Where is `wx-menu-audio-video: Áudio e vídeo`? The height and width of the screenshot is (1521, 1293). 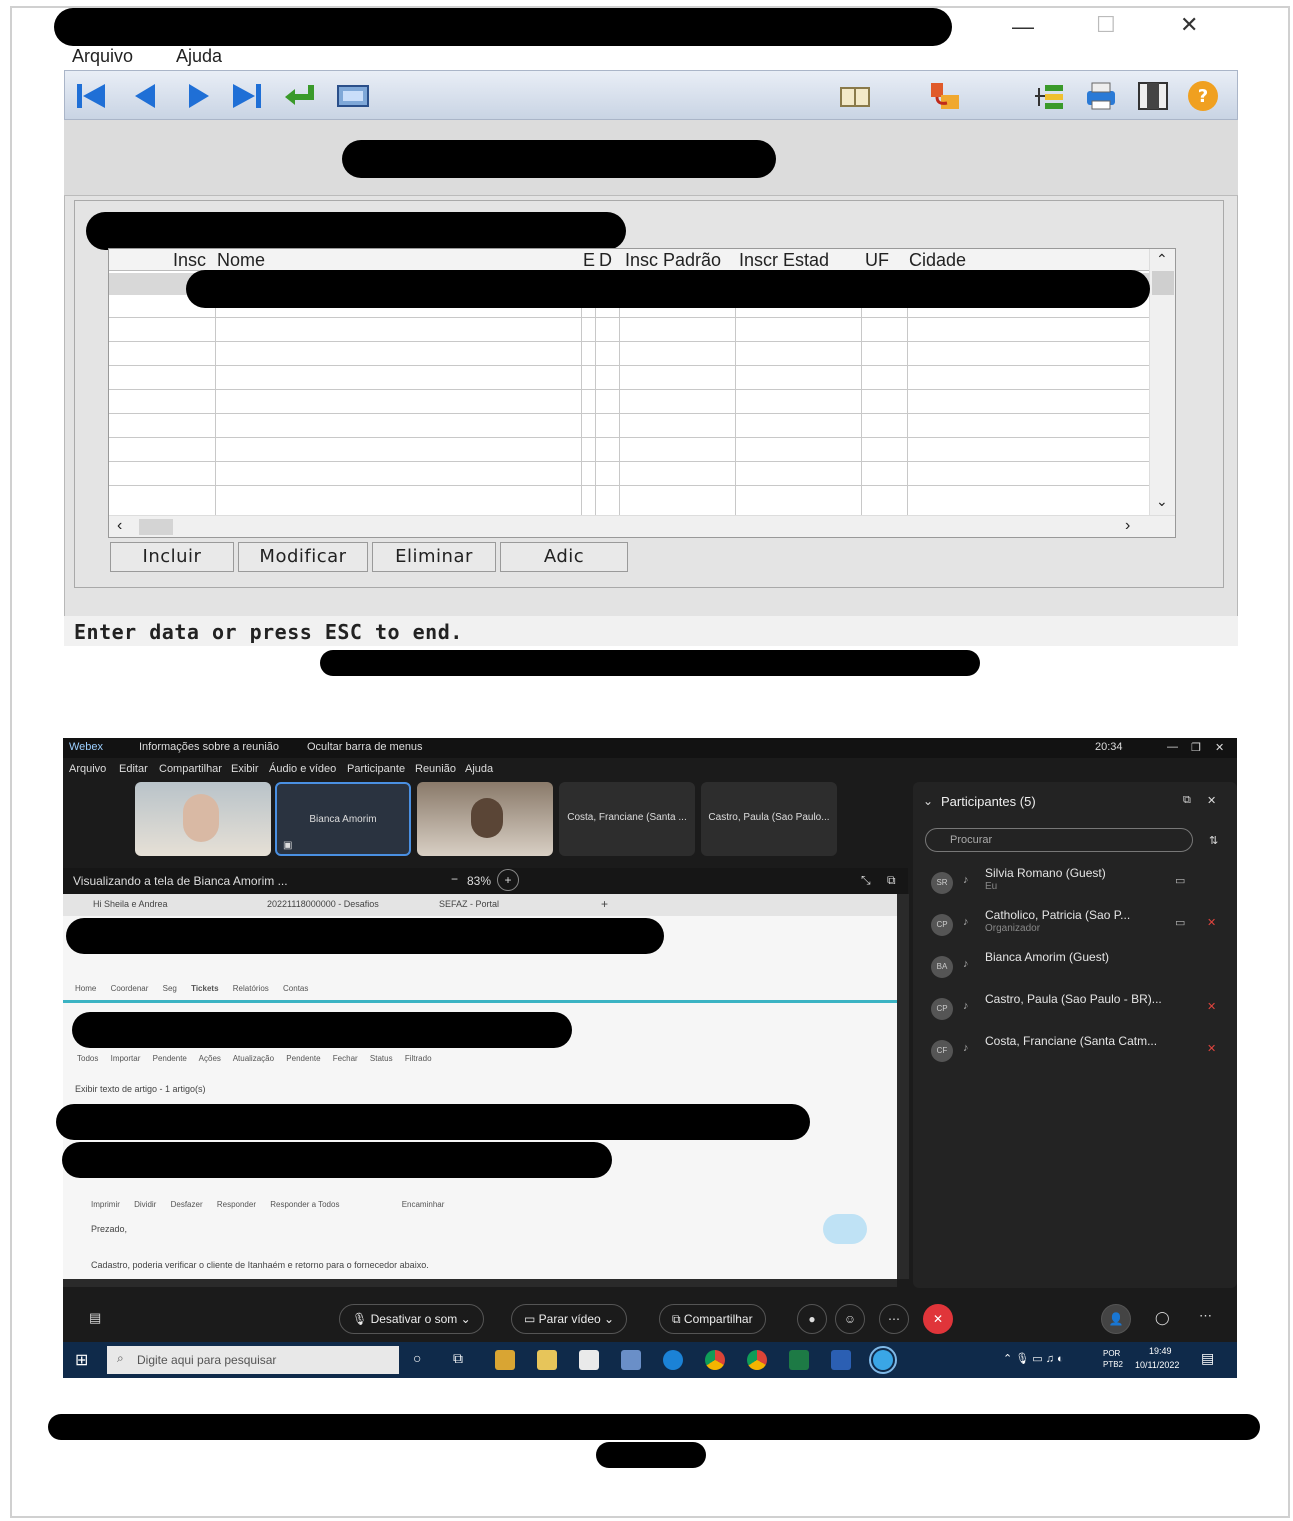
wx-menu-audio-video: Áudio e vídeo is located at coordinates (302, 769).